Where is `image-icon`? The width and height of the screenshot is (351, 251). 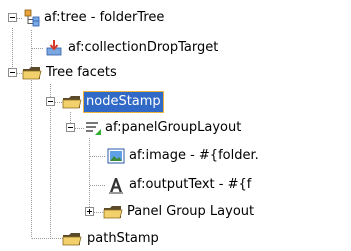 image-icon is located at coordinates (116, 156).